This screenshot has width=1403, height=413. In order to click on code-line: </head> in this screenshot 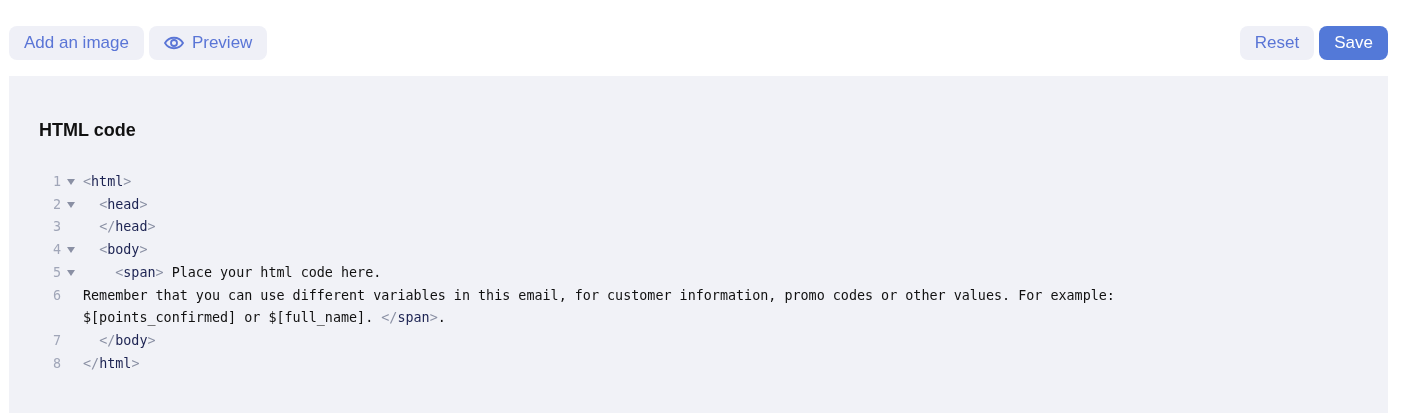, I will do `click(127, 227)`.